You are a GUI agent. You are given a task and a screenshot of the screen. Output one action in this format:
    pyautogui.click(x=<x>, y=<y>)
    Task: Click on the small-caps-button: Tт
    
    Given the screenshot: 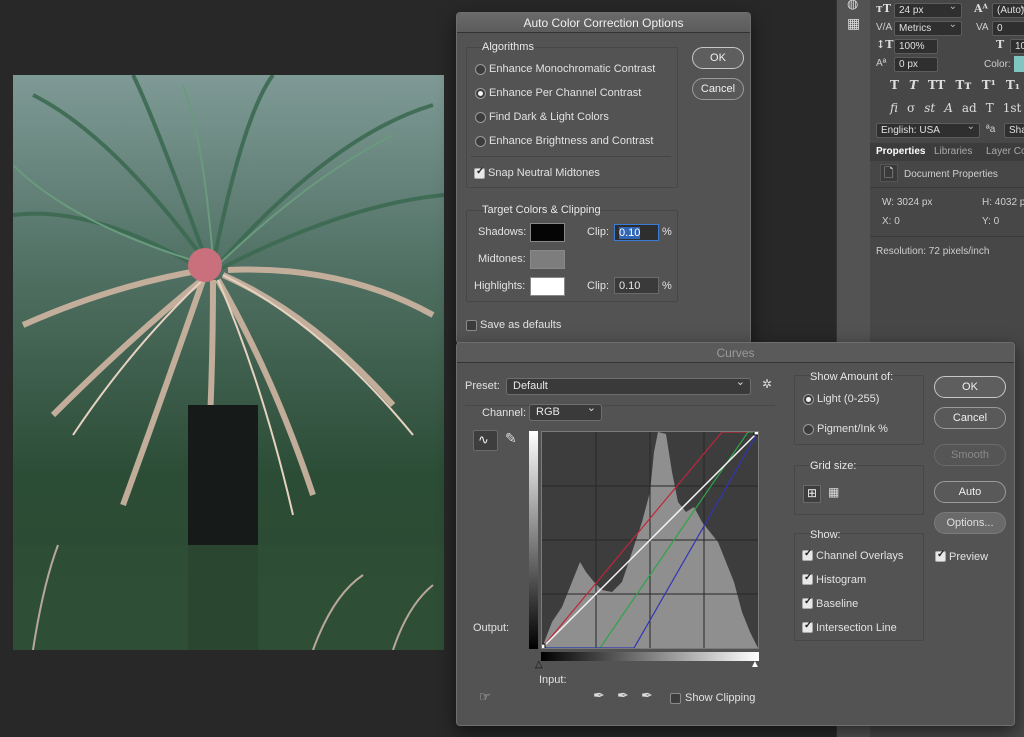 What is the action you would take?
    pyautogui.click(x=963, y=85)
    